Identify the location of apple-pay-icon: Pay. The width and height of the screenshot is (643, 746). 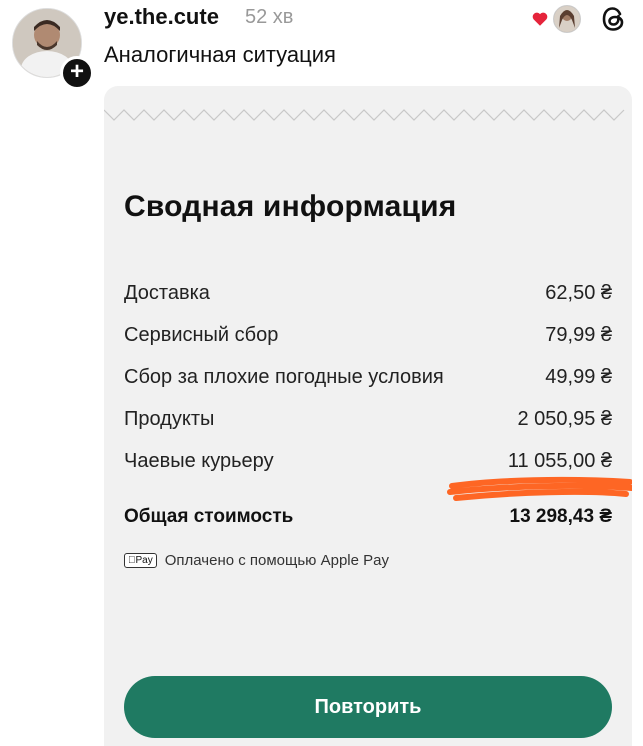
(140, 560).